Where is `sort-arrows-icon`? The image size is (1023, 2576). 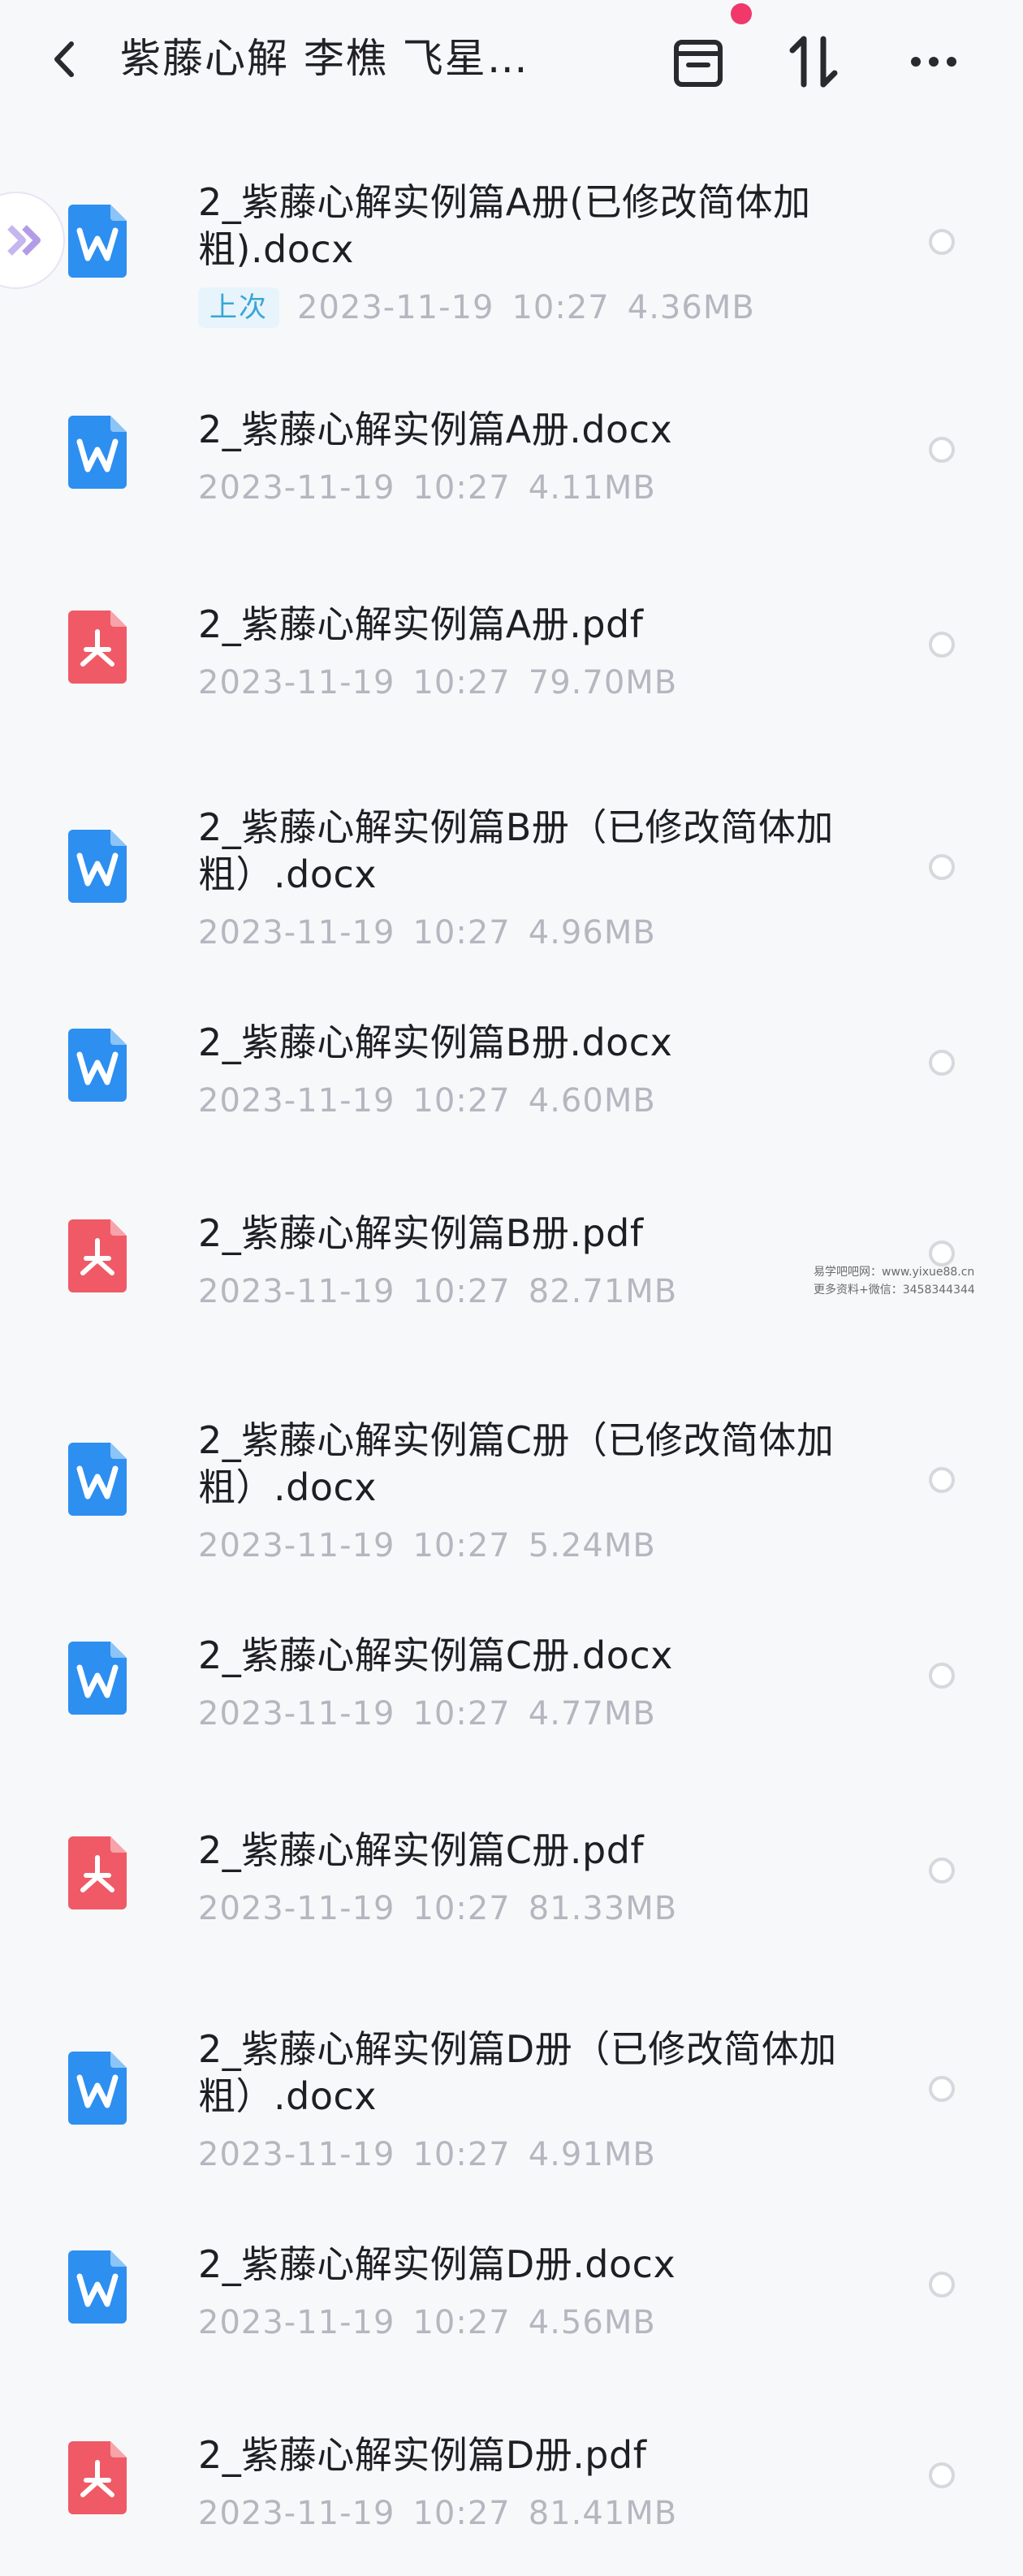 sort-arrows-icon is located at coordinates (813, 62).